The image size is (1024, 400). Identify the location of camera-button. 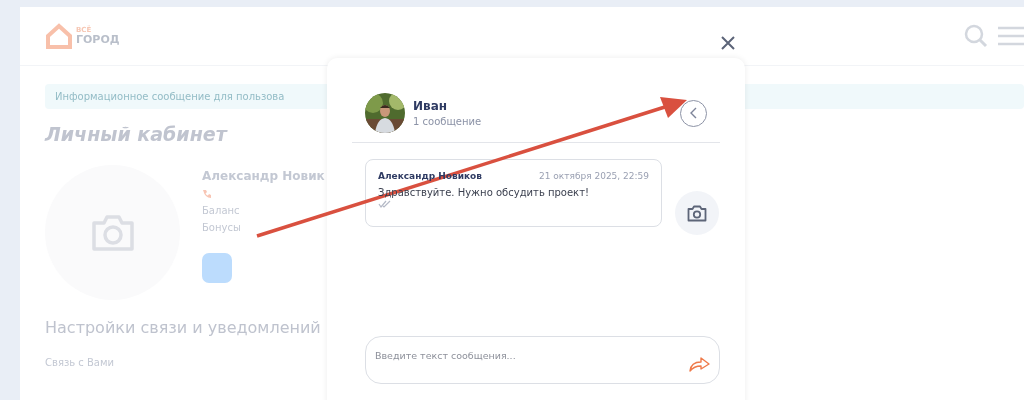
(697, 213).